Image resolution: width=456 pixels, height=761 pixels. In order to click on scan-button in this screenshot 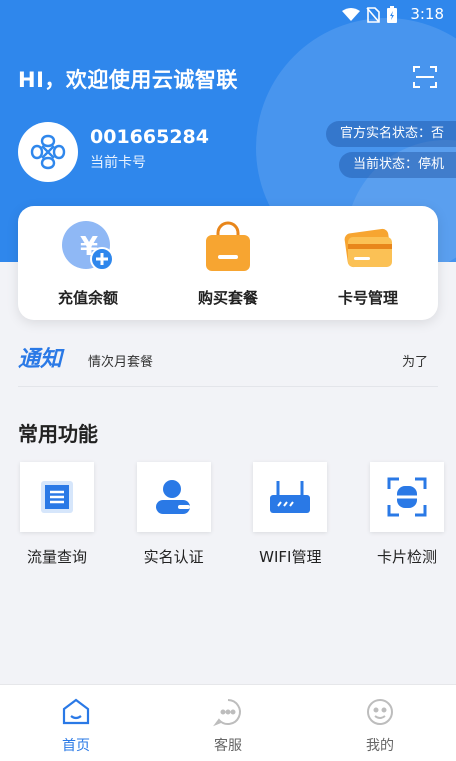, I will do `click(425, 77)`.